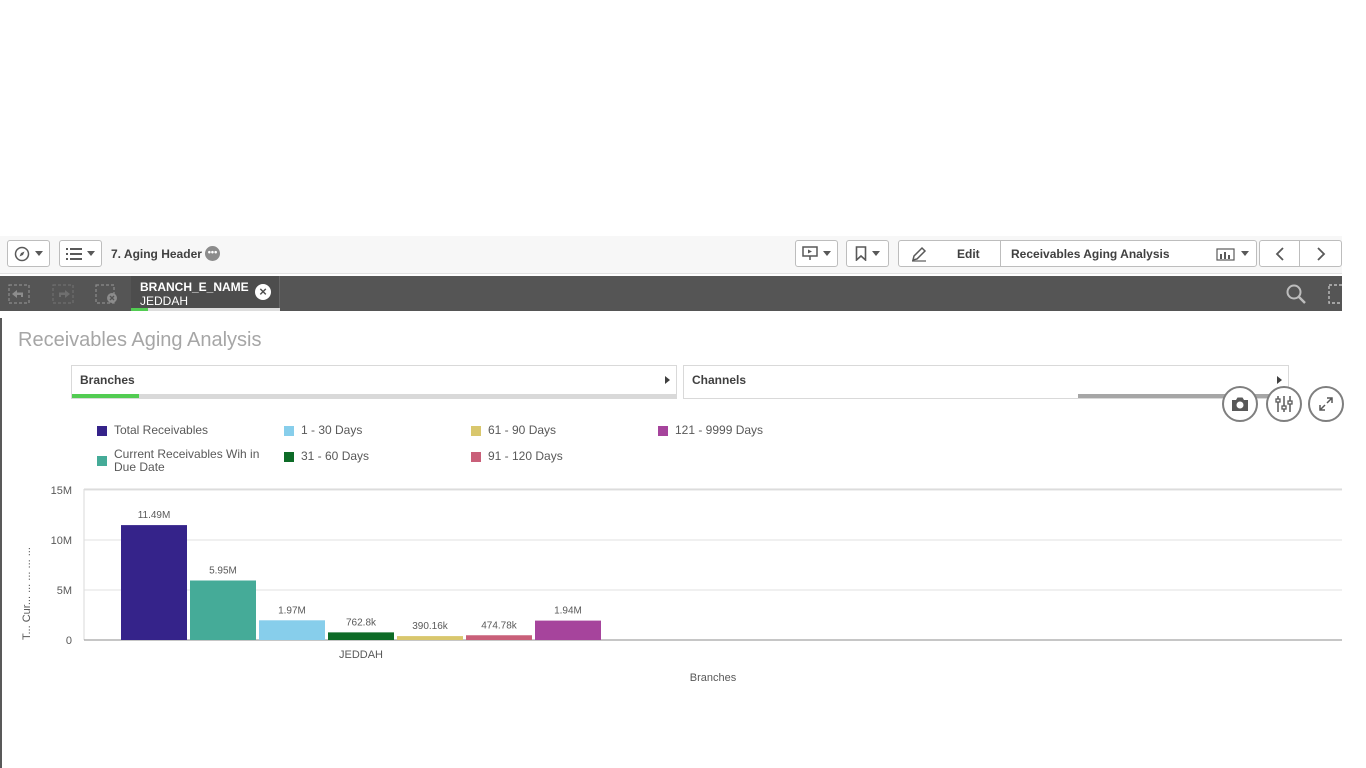 The image size is (1366, 768). I want to click on data-label: 5.95M, so click(223, 571).